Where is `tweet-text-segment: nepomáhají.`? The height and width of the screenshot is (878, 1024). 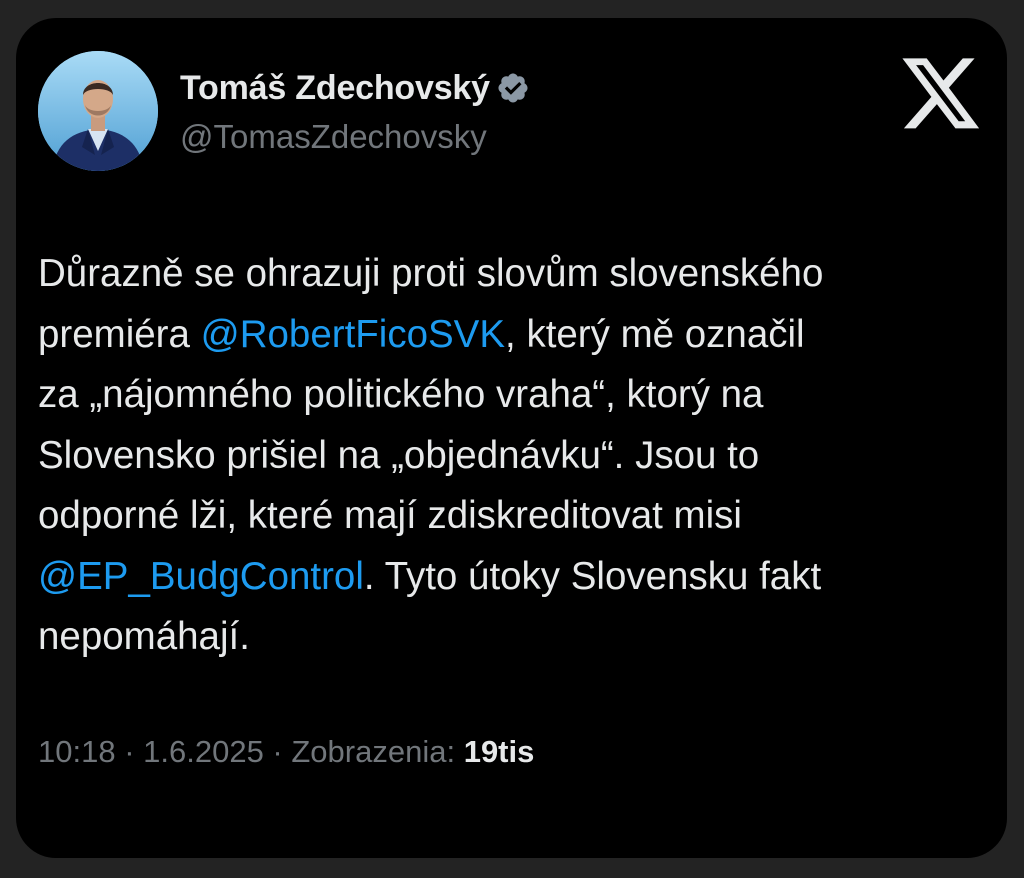
tweet-text-segment: nepomáhají. is located at coordinates (144, 636).